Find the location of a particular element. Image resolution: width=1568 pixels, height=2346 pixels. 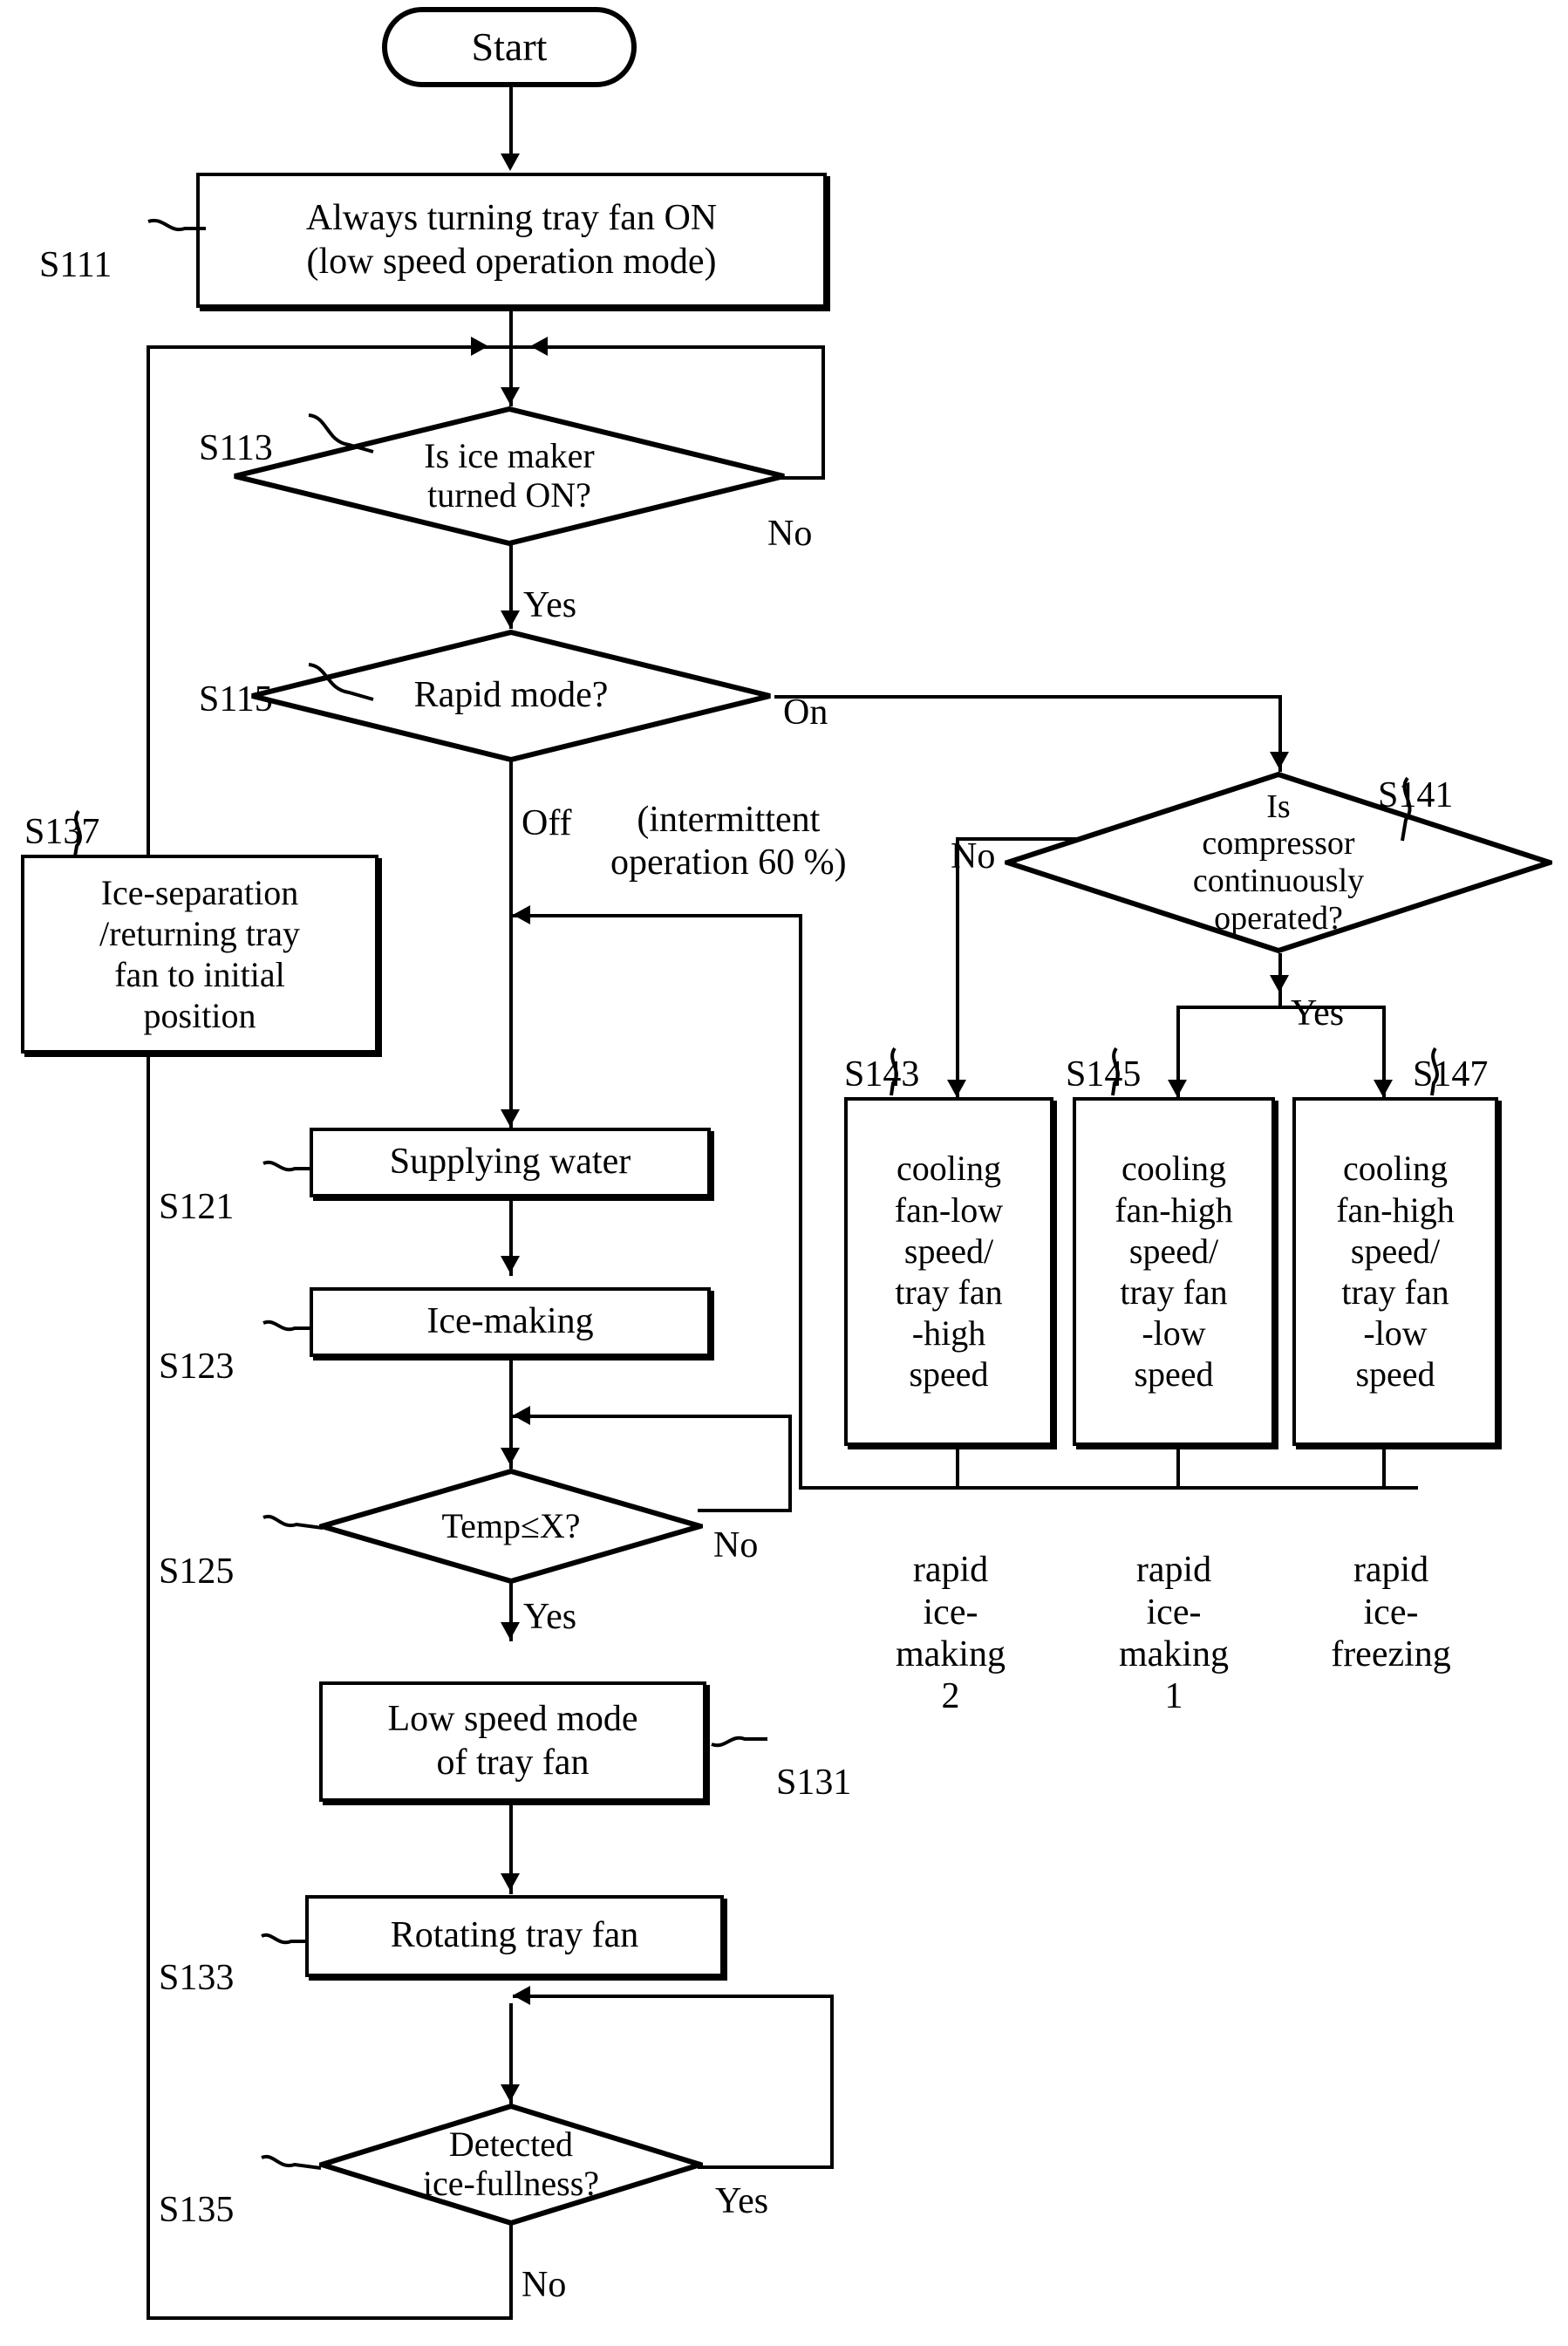

edge-label-s141-no: No is located at coordinates (973, 856).